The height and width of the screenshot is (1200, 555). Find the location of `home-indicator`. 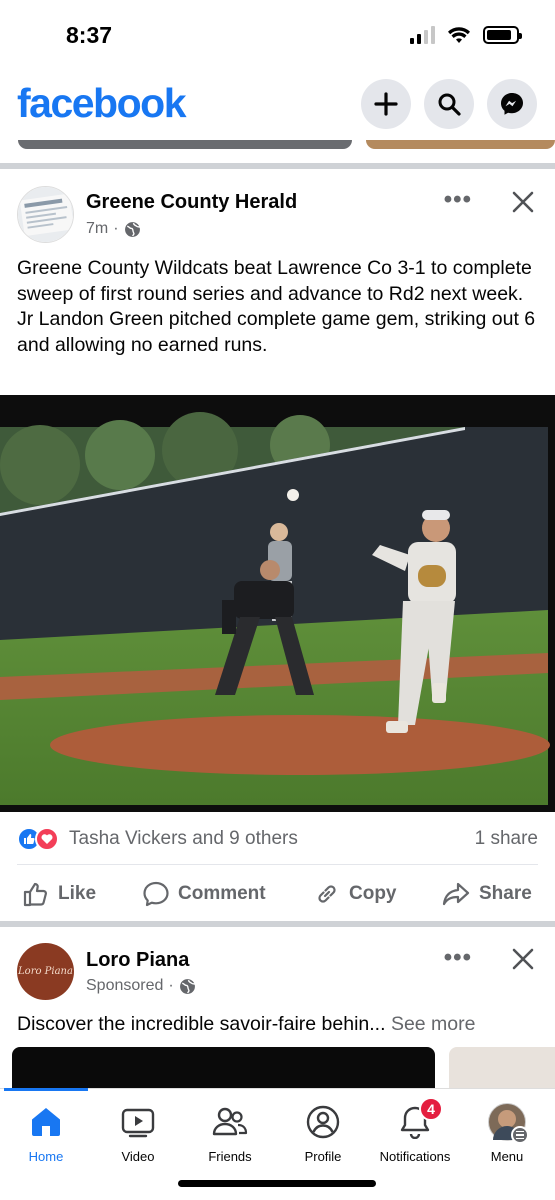

home-indicator is located at coordinates (277, 1183).